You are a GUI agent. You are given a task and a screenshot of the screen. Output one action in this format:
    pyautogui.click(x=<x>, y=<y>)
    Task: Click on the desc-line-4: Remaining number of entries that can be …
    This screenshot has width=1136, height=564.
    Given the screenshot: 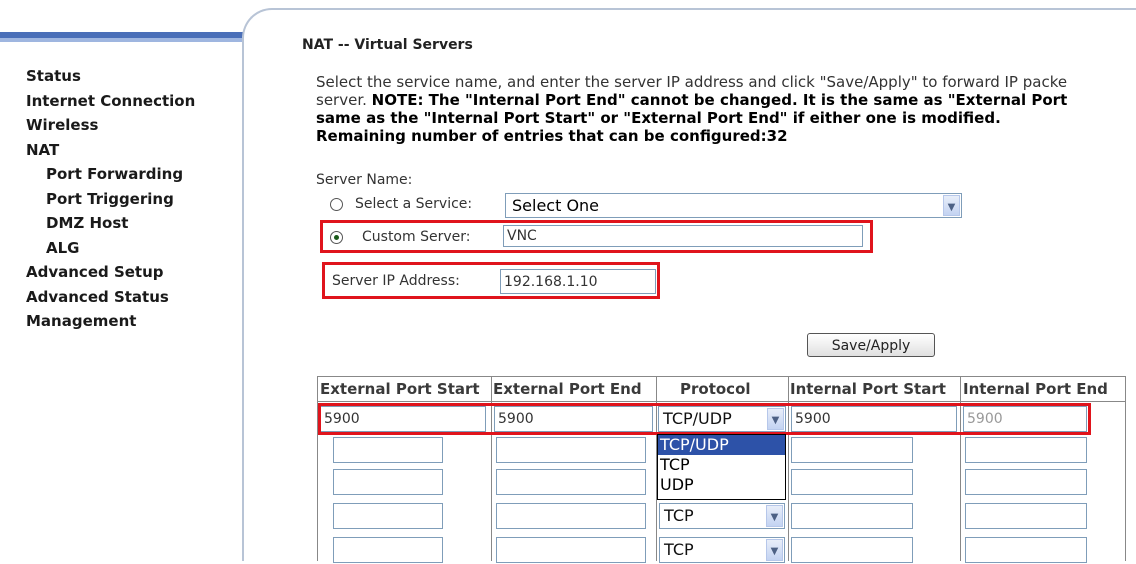 What is the action you would take?
    pyautogui.click(x=552, y=136)
    